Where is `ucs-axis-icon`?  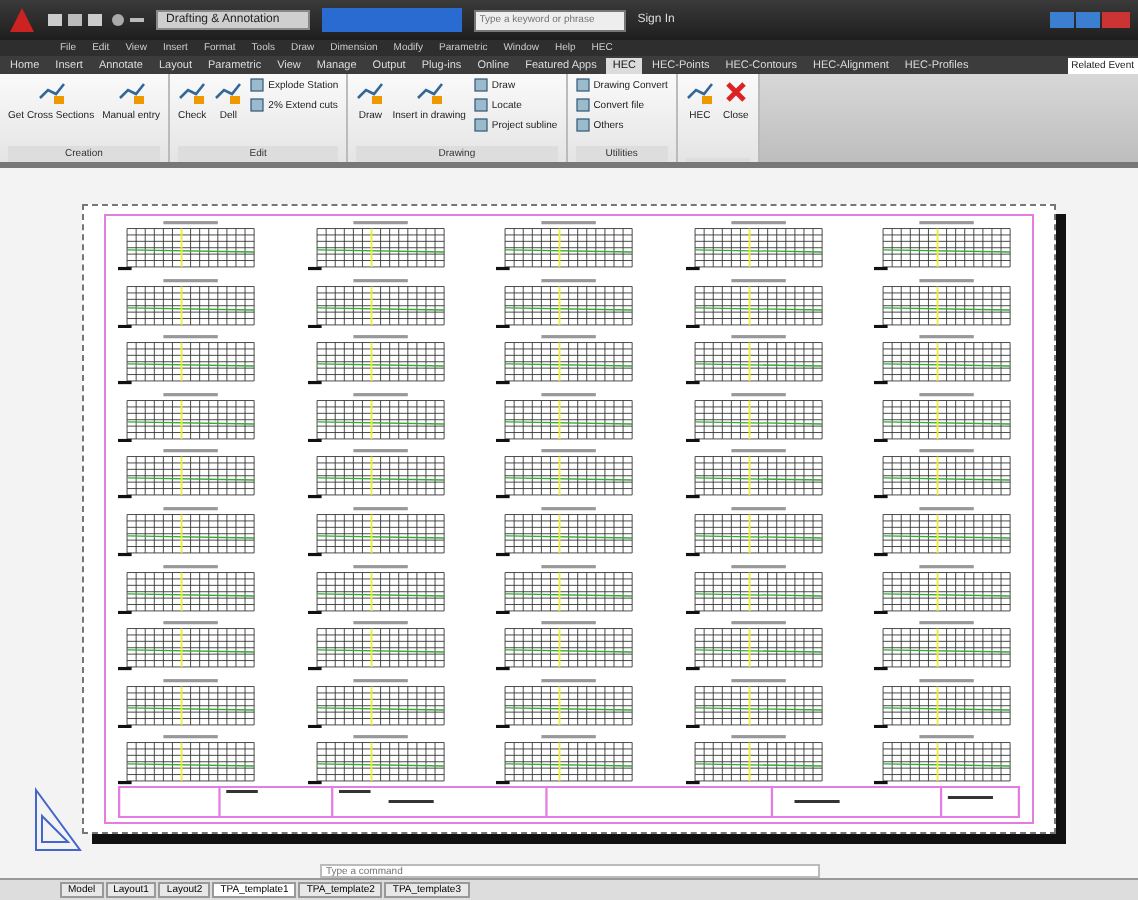 ucs-axis-icon is located at coordinates (58, 820).